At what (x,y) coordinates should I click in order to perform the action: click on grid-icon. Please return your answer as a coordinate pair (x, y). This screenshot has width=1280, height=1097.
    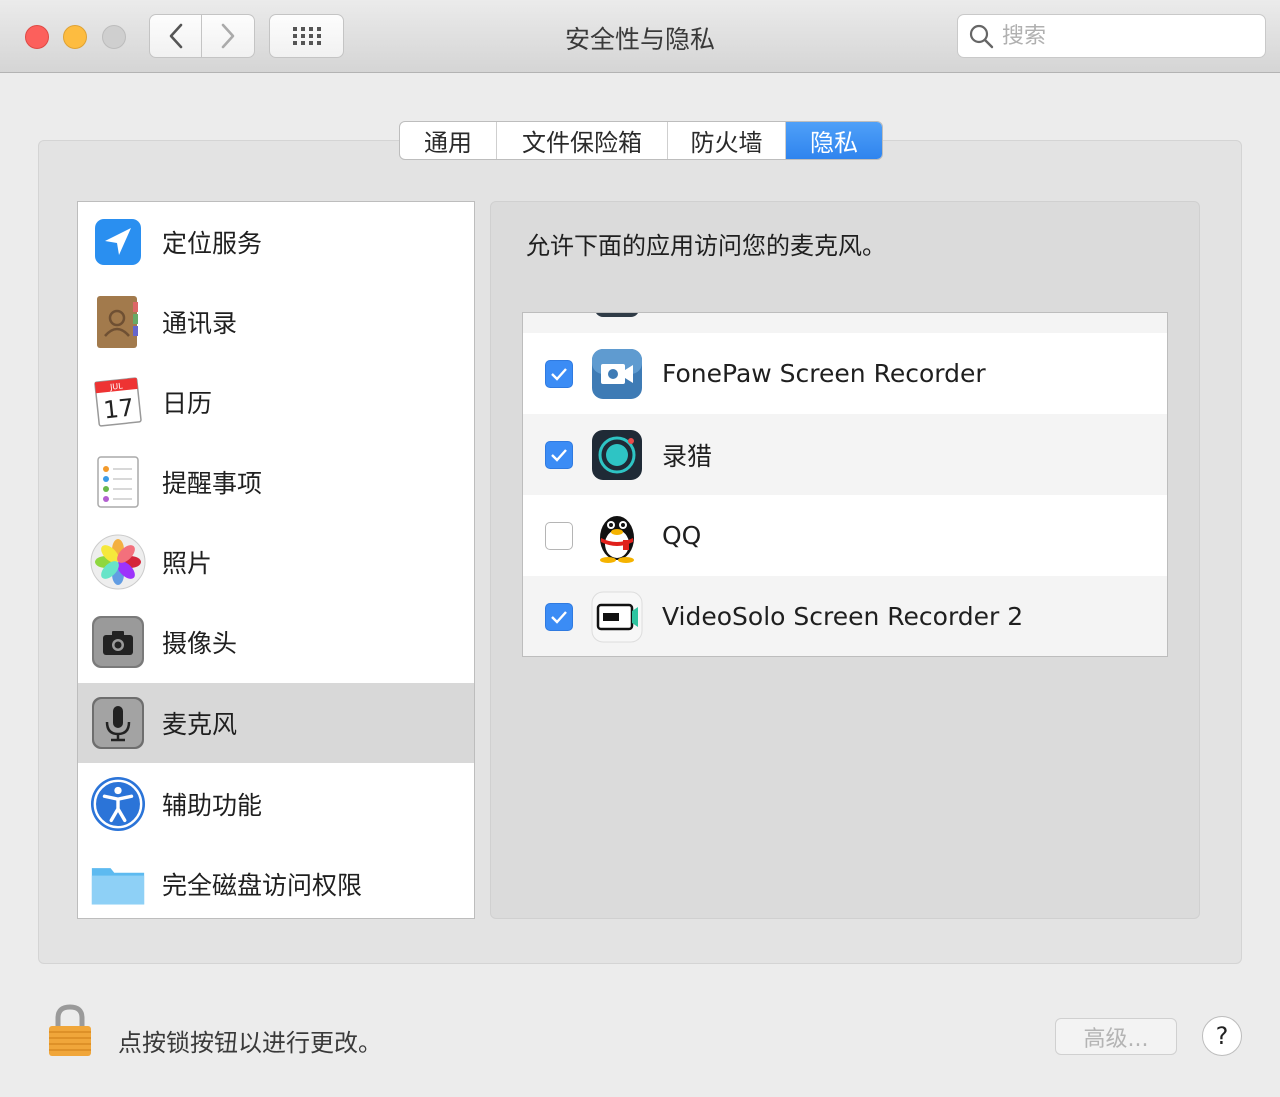
    Looking at the image, I should click on (306, 36).